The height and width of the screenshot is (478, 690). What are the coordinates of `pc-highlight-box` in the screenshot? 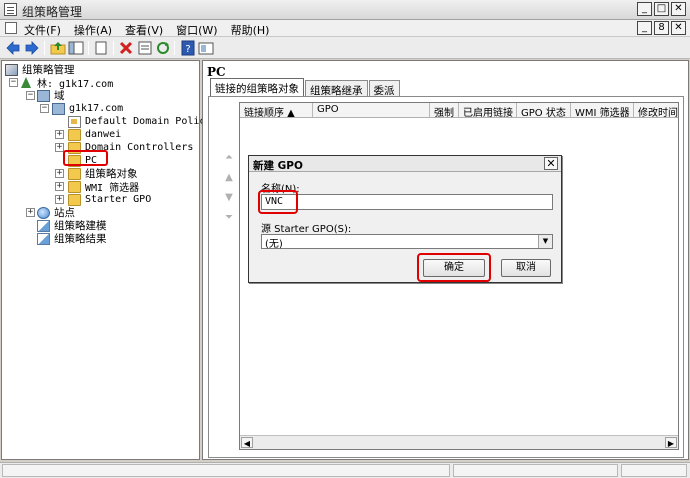 It's located at (85, 158).